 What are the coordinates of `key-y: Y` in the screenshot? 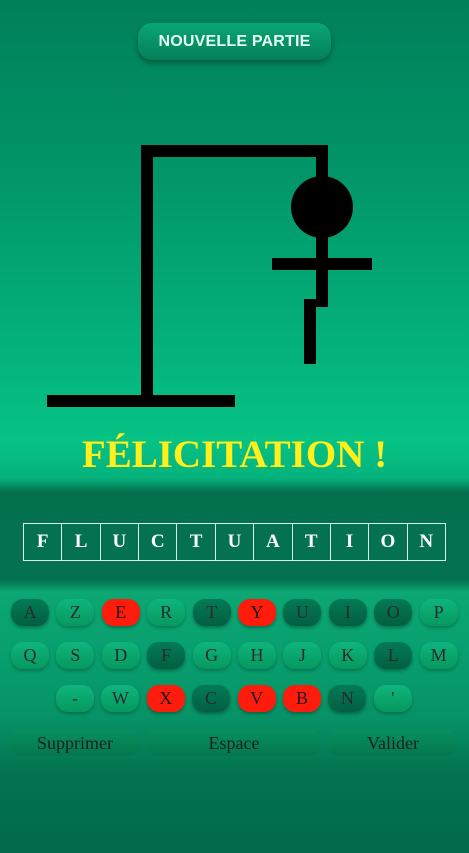 It's located at (257, 612).